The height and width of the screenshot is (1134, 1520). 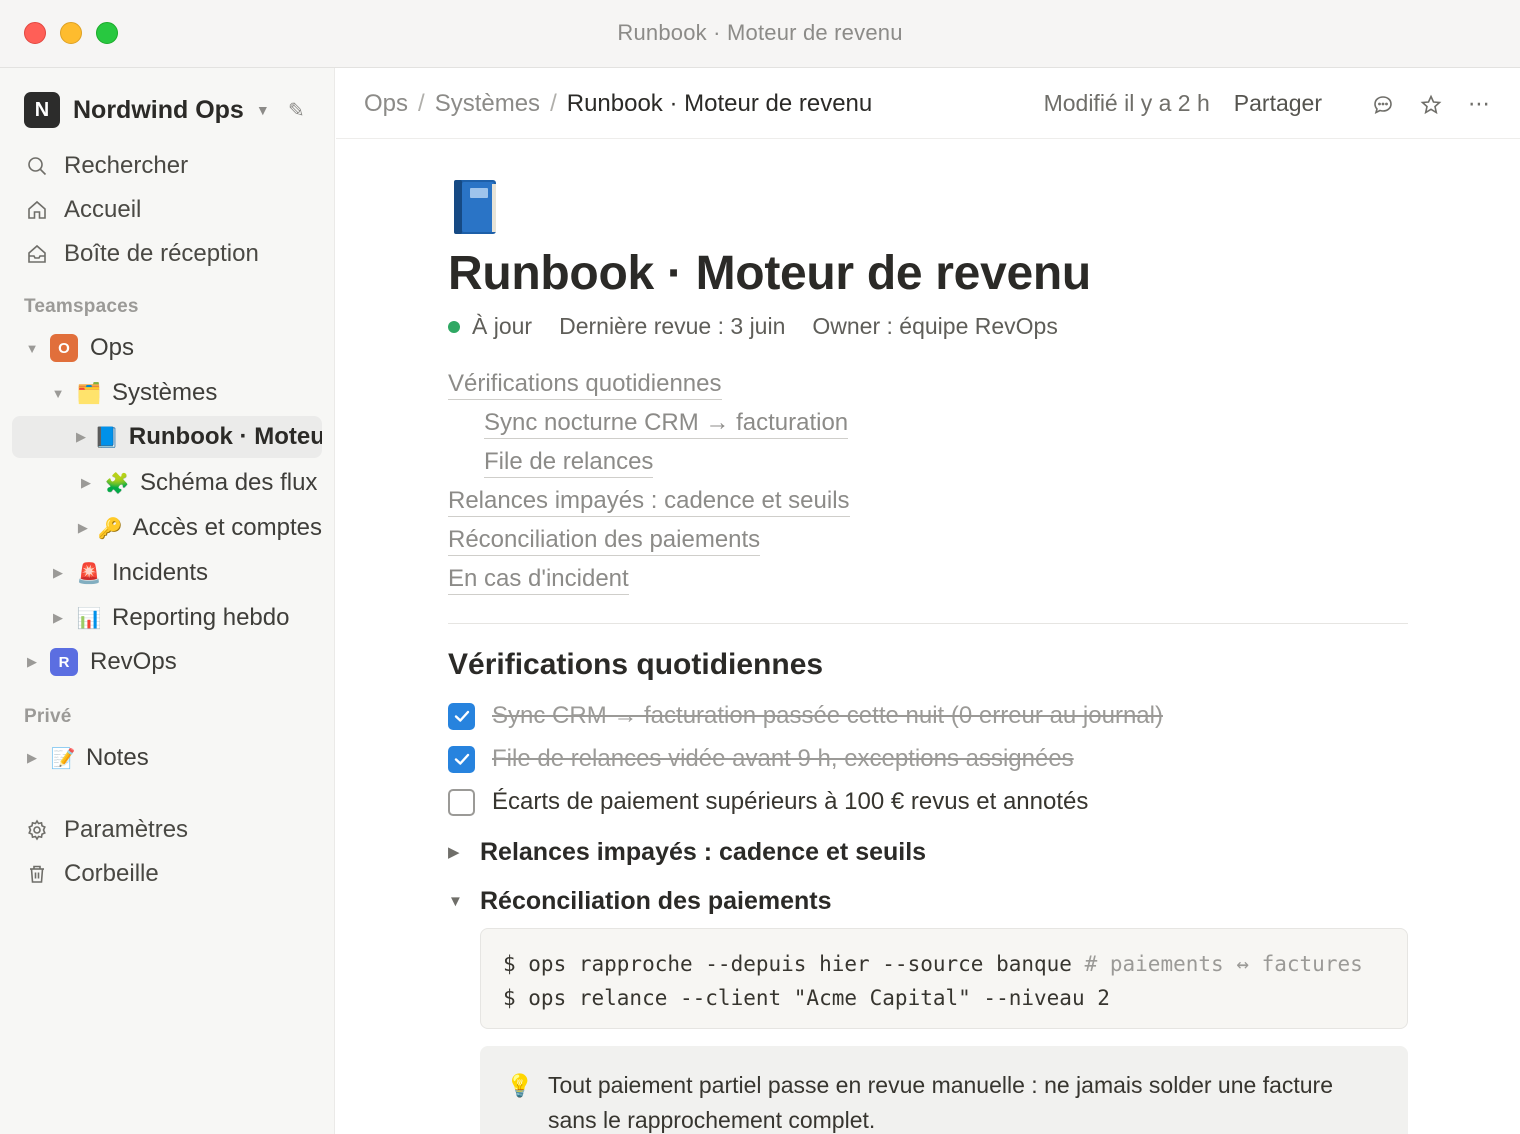 What do you see at coordinates (37, 166) in the screenshot?
I see `search-icon` at bounding box center [37, 166].